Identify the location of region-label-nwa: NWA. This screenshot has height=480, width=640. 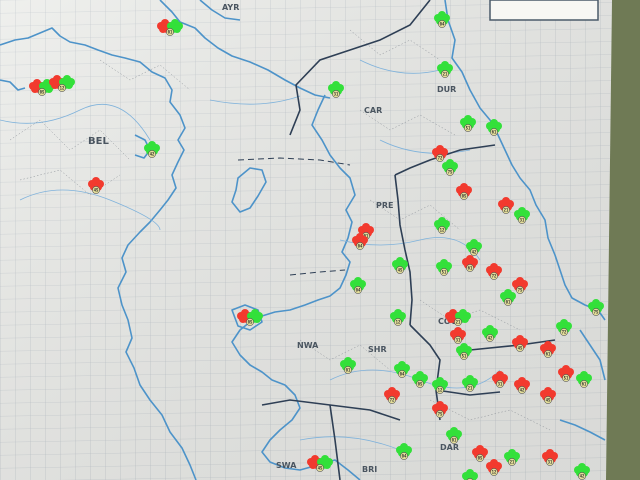
(308, 345).